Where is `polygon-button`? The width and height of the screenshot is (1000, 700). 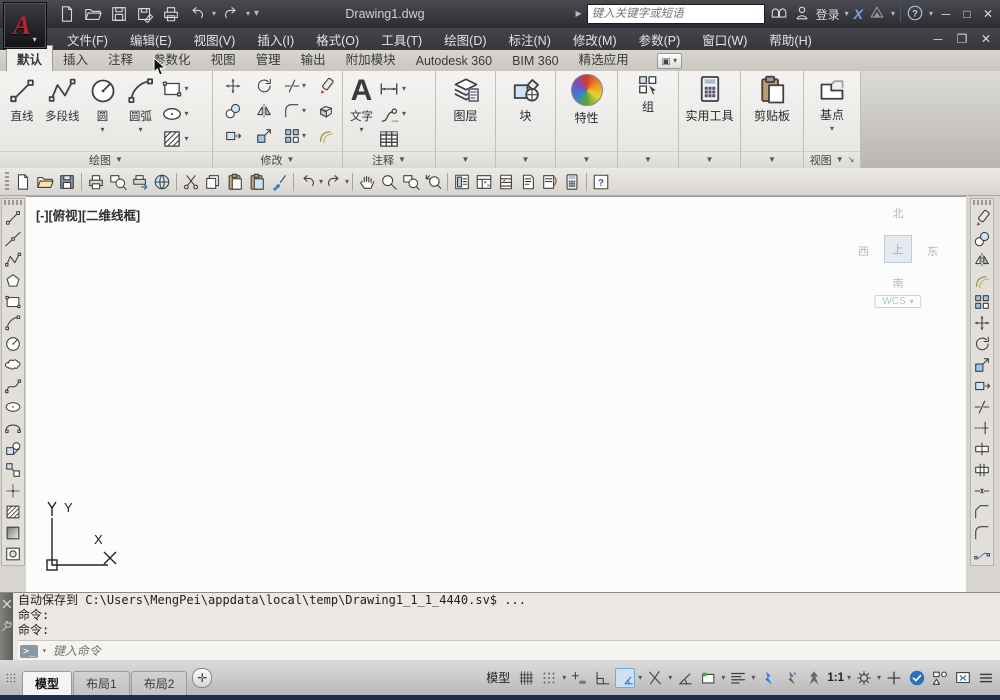 polygon-button is located at coordinates (13, 281).